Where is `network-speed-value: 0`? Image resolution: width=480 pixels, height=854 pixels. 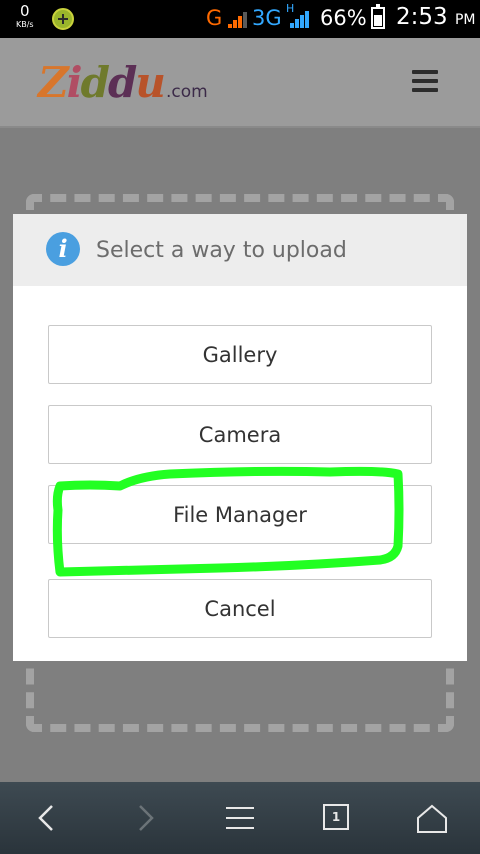 network-speed-value: 0 is located at coordinates (25, 11).